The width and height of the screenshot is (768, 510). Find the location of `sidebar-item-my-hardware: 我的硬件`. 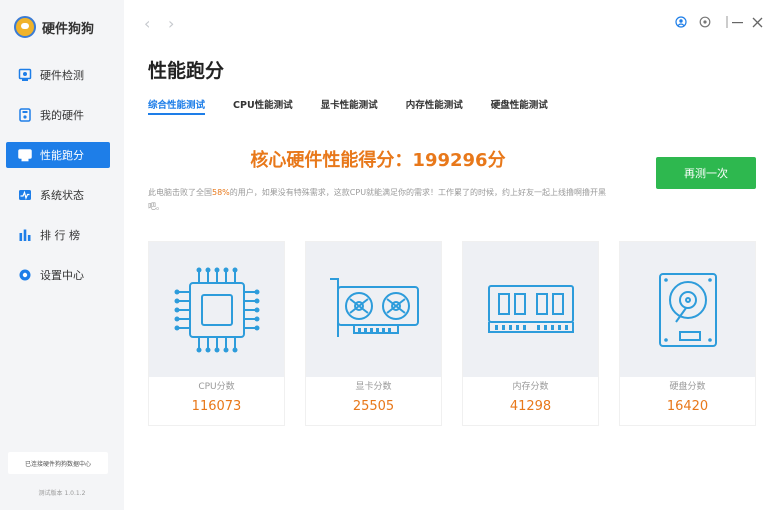

sidebar-item-my-hardware: 我的硬件 is located at coordinates (58, 115).